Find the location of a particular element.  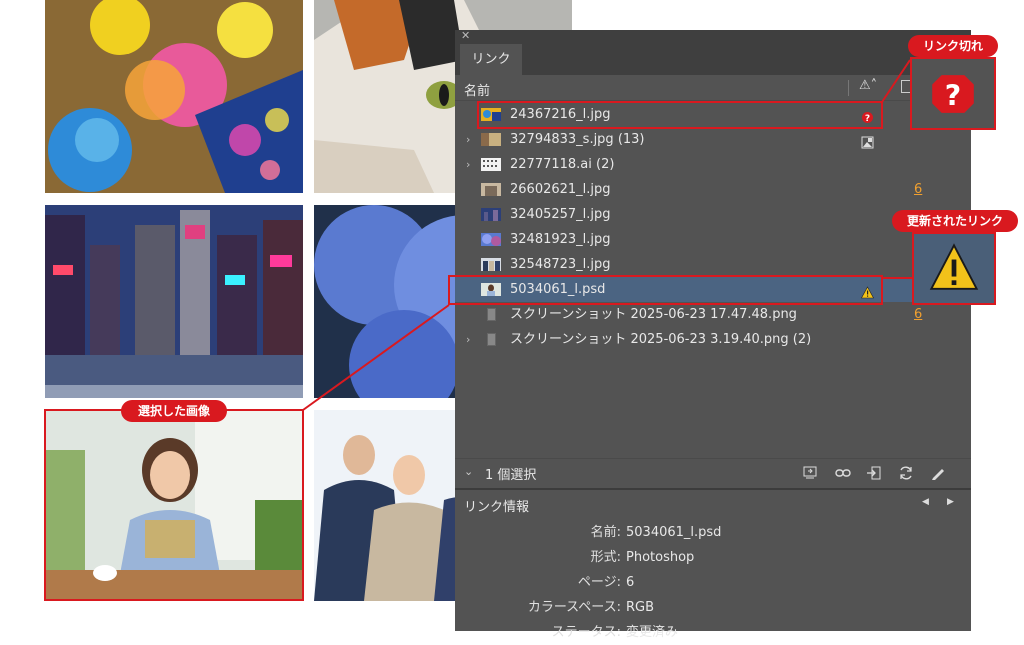

selection-bar: ⌄ 1 個選択 is located at coordinates (713, 472).